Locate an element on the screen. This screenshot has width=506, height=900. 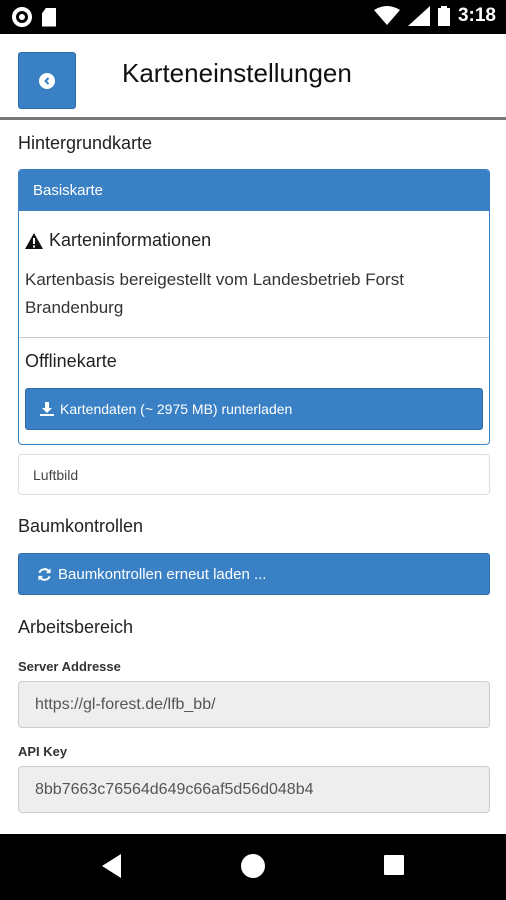
offline-map-title: Offlinekarte is located at coordinates (71, 361).